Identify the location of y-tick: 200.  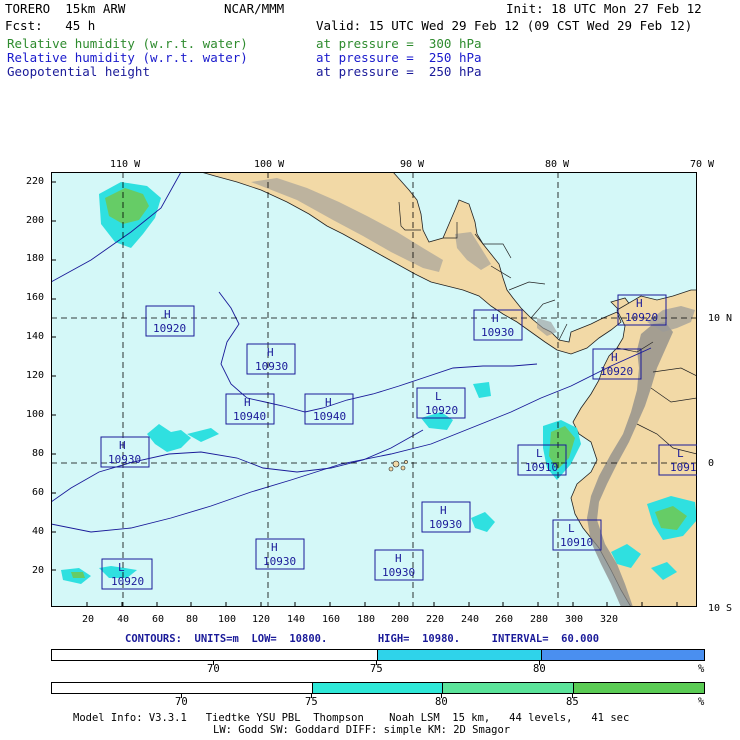
(35, 220).